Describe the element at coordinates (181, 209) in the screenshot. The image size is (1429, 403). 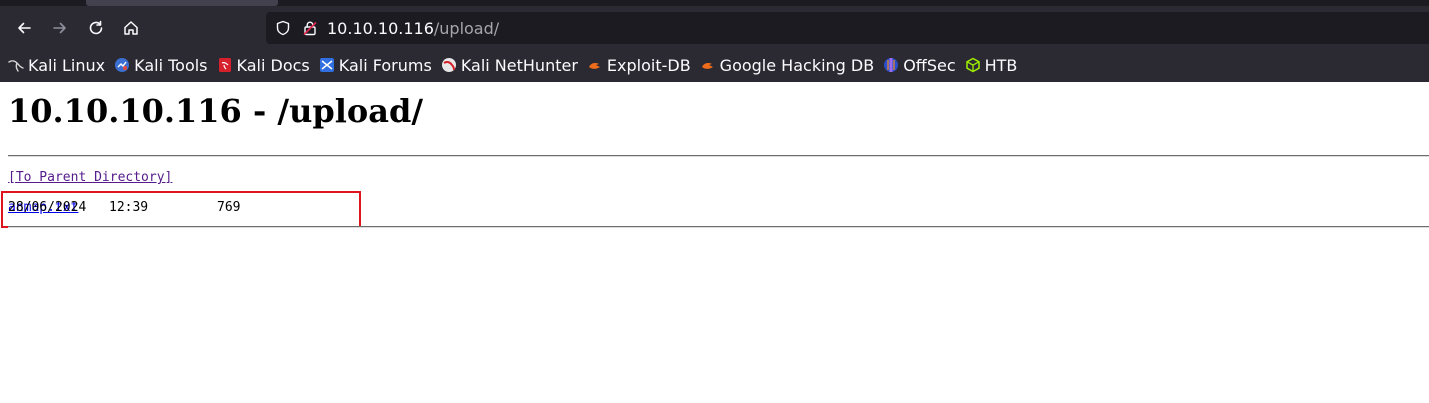
I see `highlight-annotation` at that location.